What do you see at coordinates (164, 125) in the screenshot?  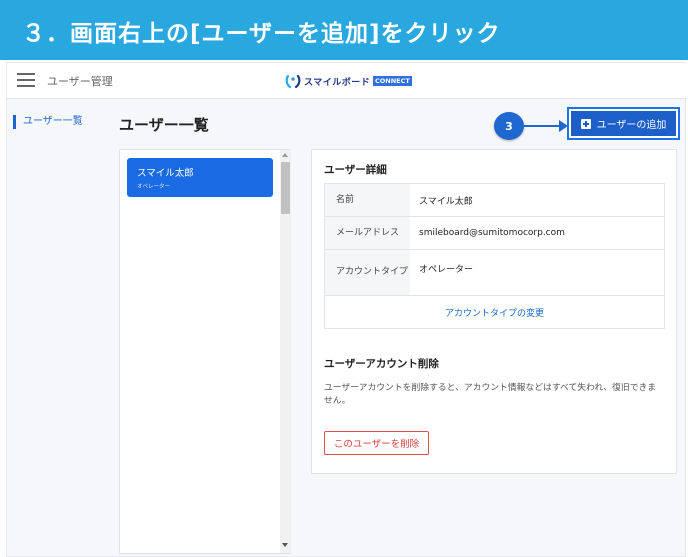 I see `page-title: ユーザー一覧` at bounding box center [164, 125].